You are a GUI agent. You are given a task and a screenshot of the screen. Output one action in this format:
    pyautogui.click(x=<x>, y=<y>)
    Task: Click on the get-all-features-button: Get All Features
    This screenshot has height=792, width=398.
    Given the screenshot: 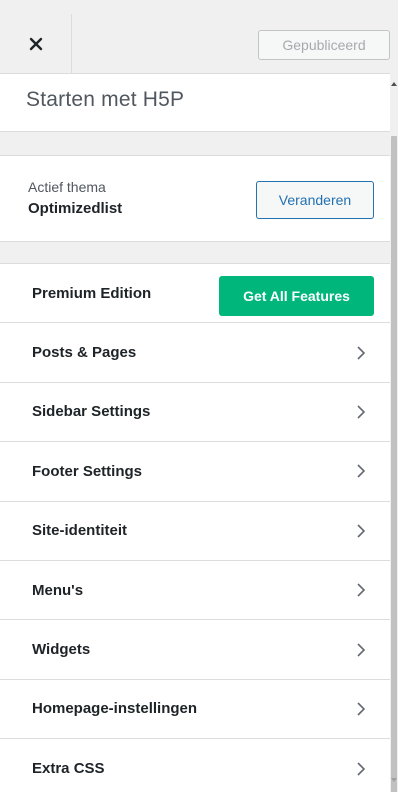 What is the action you would take?
    pyautogui.click(x=296, y=296)
    